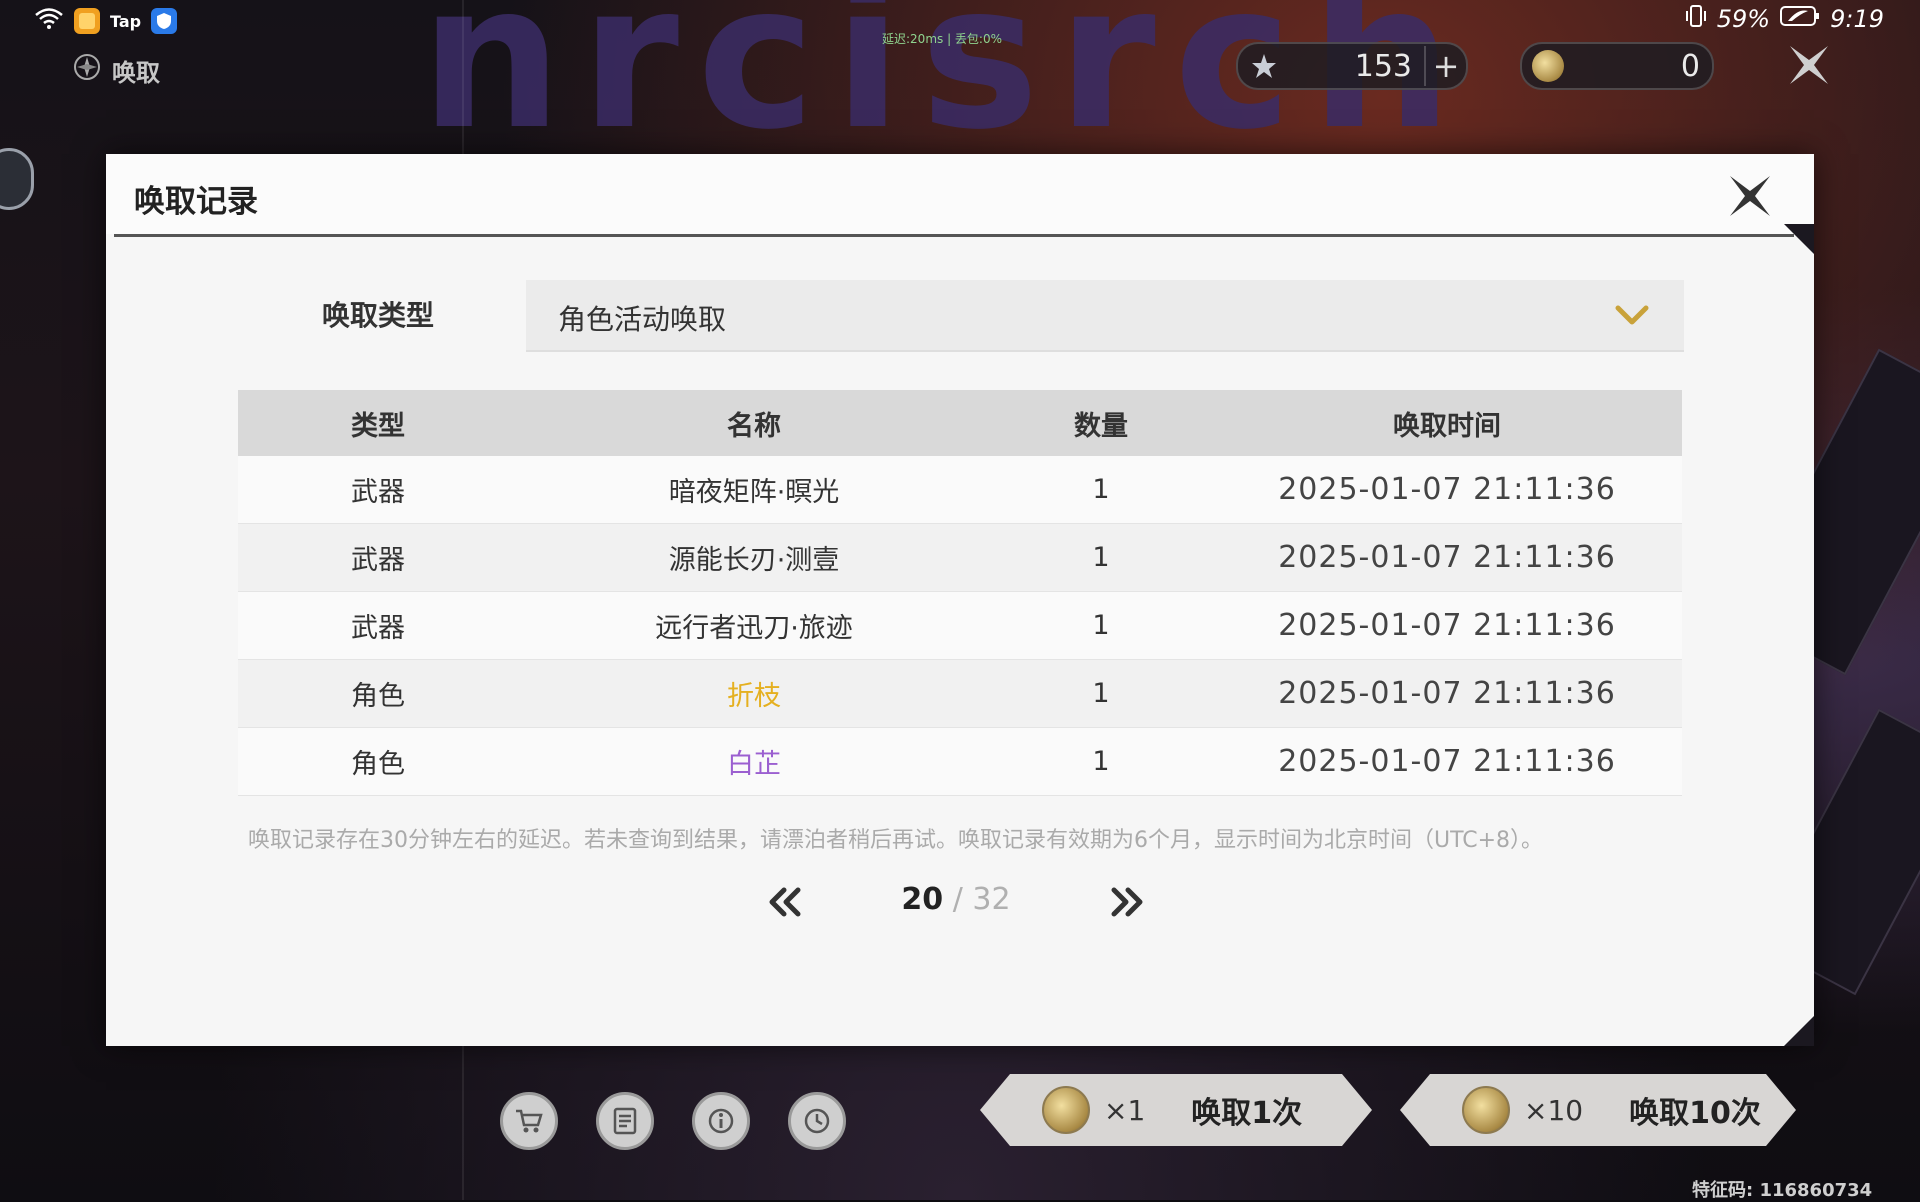 This screenshot has width=1920, height=1202. What do you see at coordinates (721, 1121) in the screenshot?
I see `info-icon` at bounding box center [721, 1121].